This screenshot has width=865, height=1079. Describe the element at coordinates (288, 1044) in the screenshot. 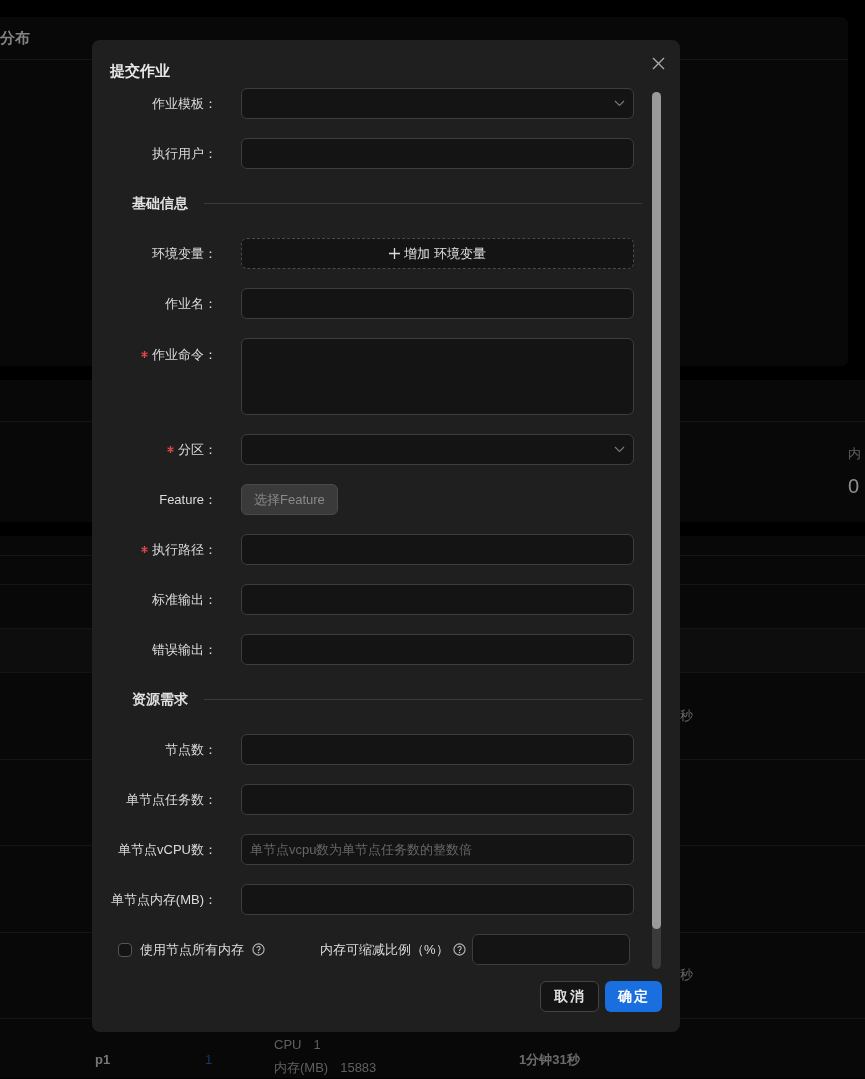

I see `resource-label: CPU` at that location.